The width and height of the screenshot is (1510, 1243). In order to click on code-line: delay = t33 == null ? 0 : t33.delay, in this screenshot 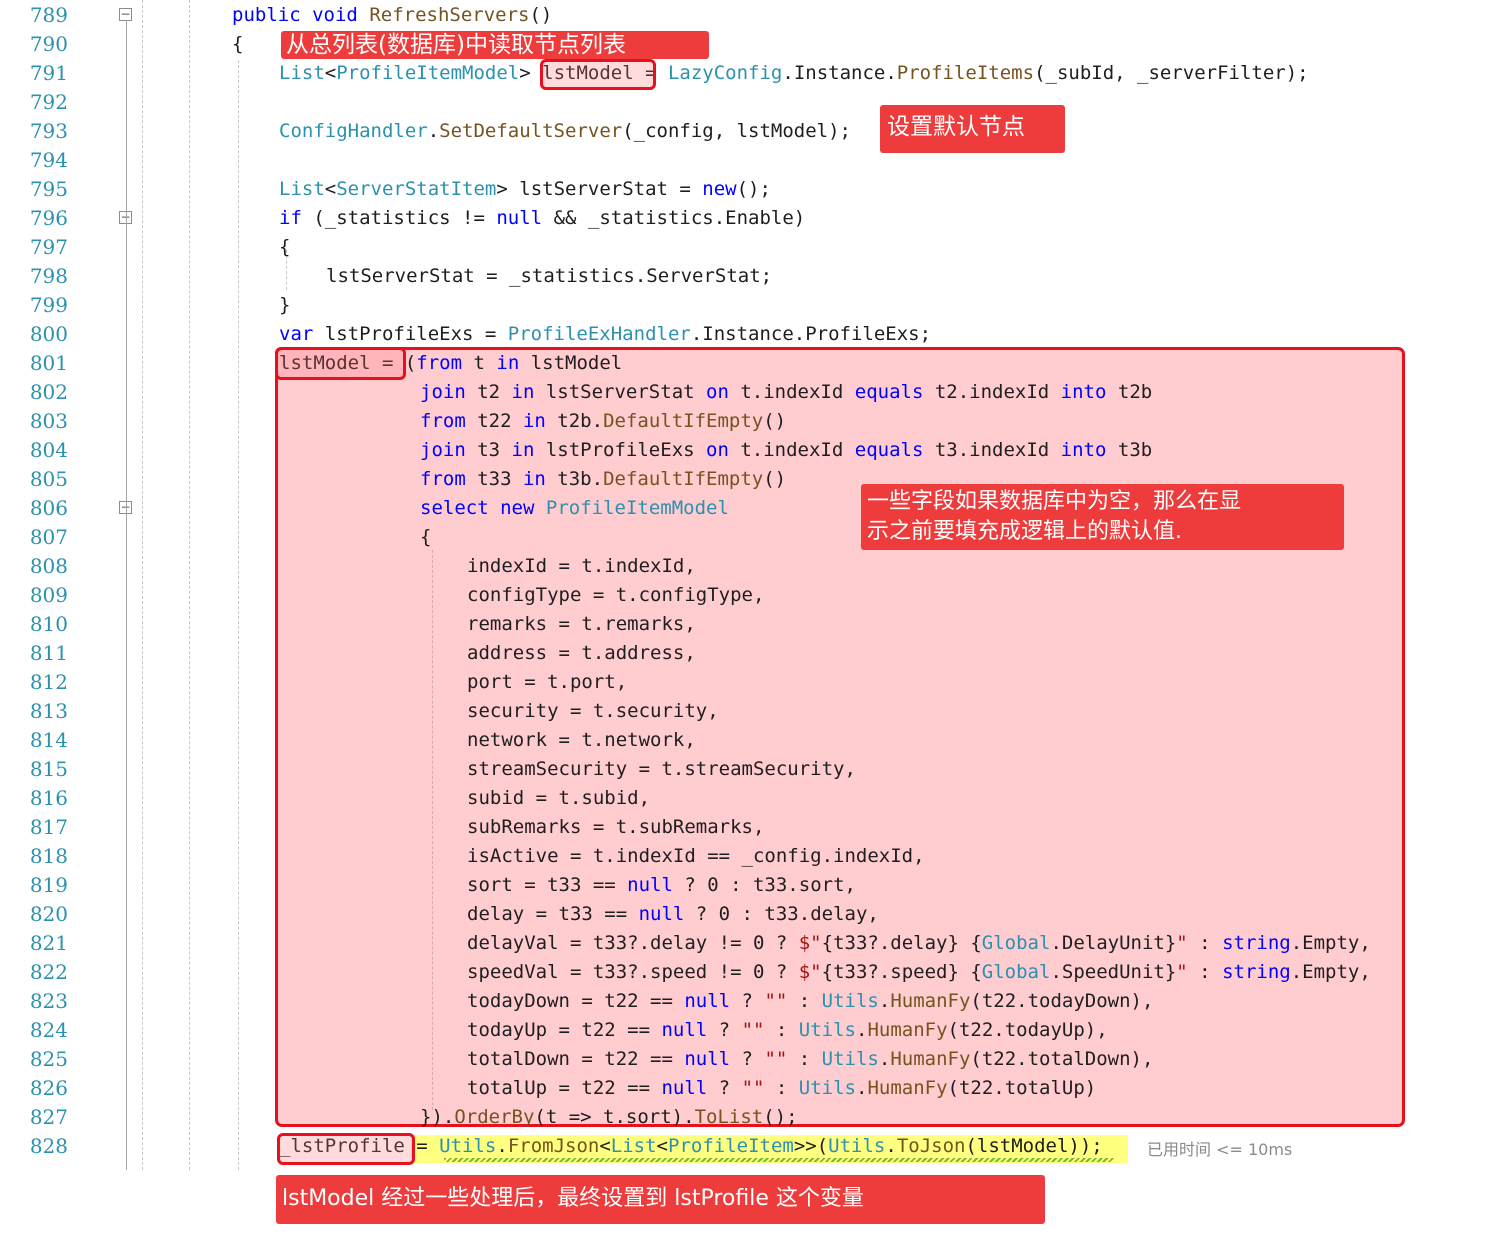, I will do `click(673, 914)`.